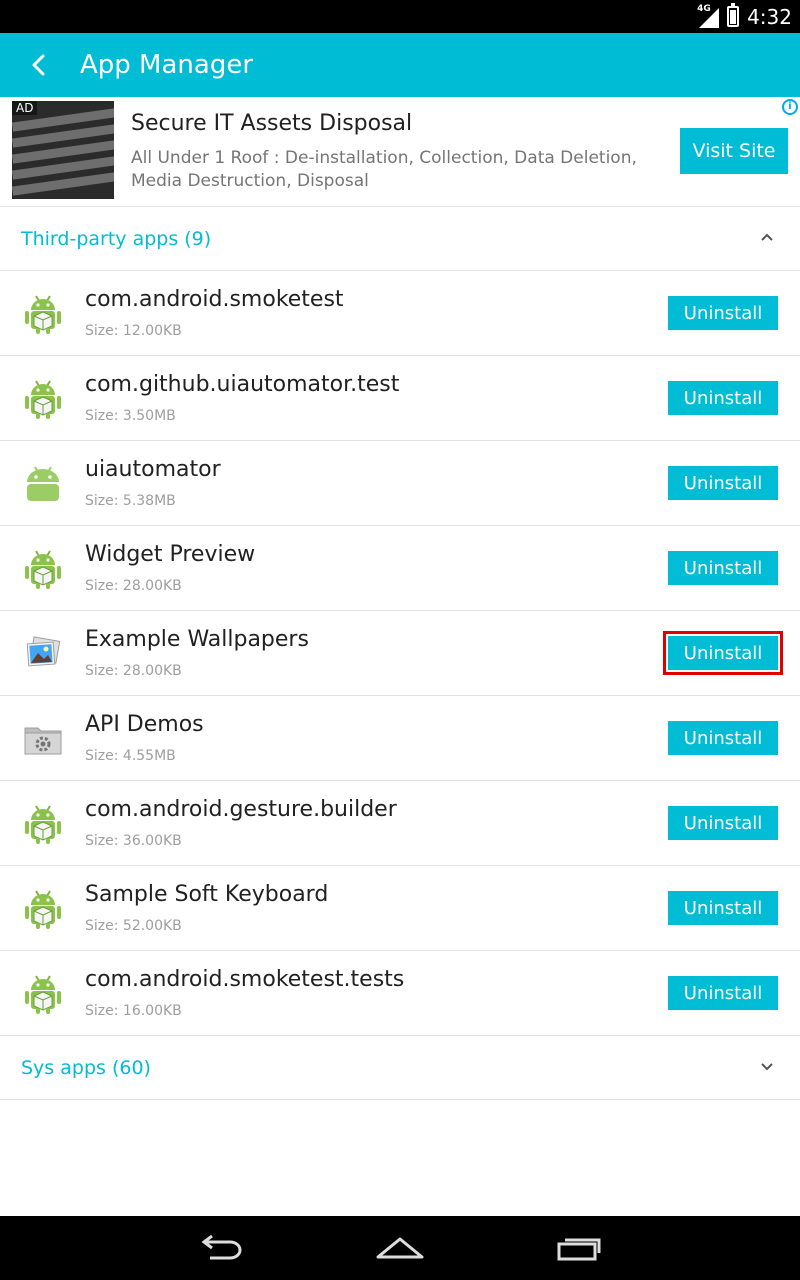 This screenshot has height=1280, width=800. I want to click on app-size: Size: 4.55MB, so click(130, 756).